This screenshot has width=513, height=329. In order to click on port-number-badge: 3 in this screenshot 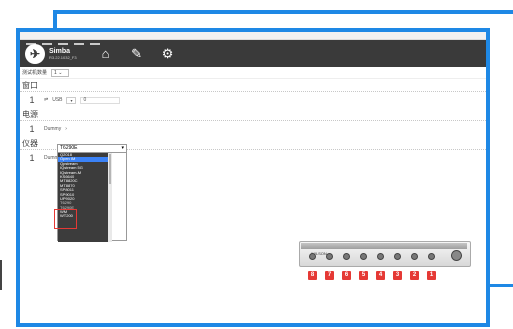, I will do `click(397, 275)`.